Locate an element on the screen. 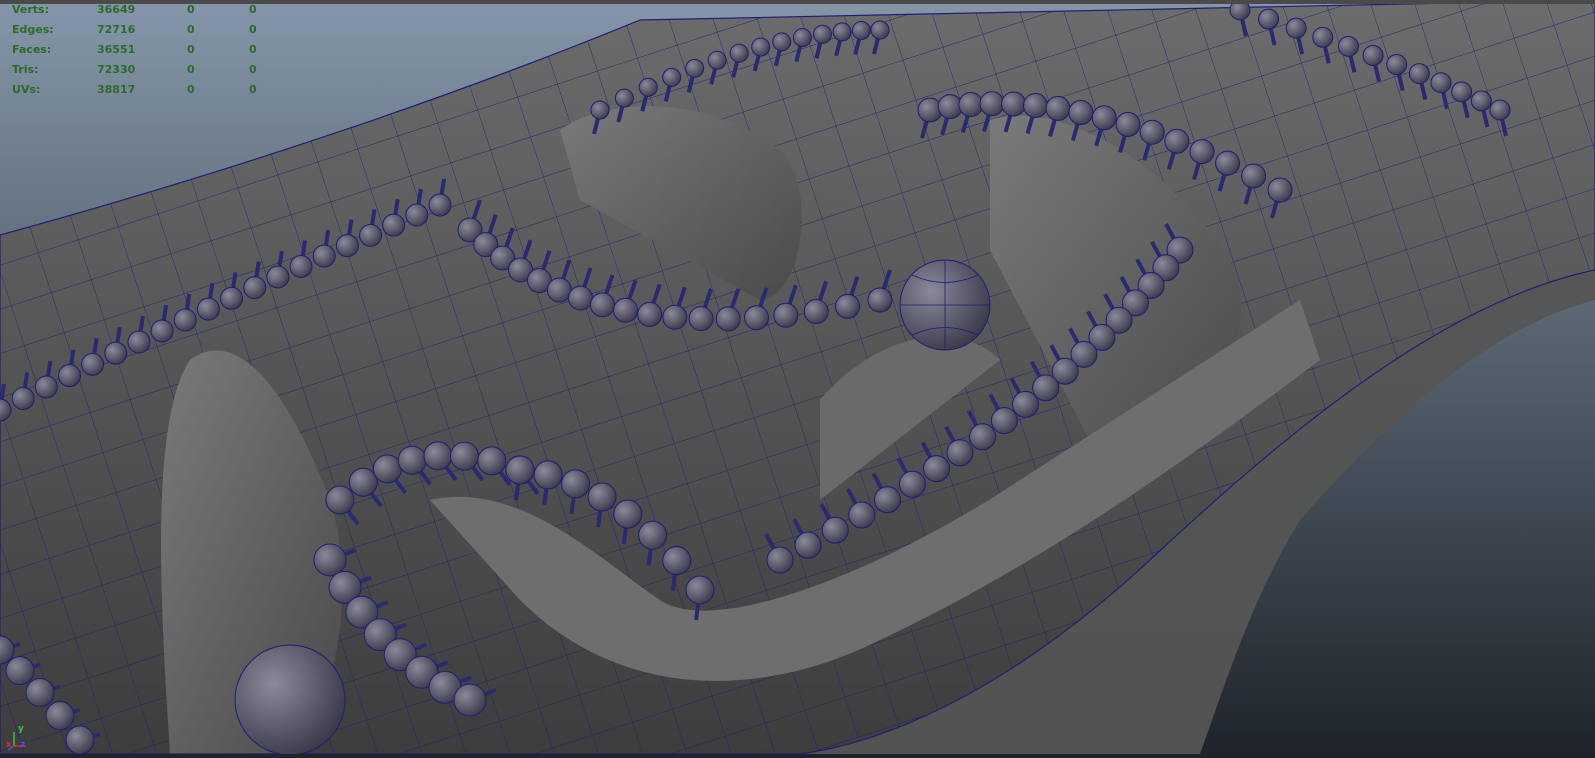 This screenshot has height=758, width=1595. hud-value: 36649 is located at coordinates (116, 9).